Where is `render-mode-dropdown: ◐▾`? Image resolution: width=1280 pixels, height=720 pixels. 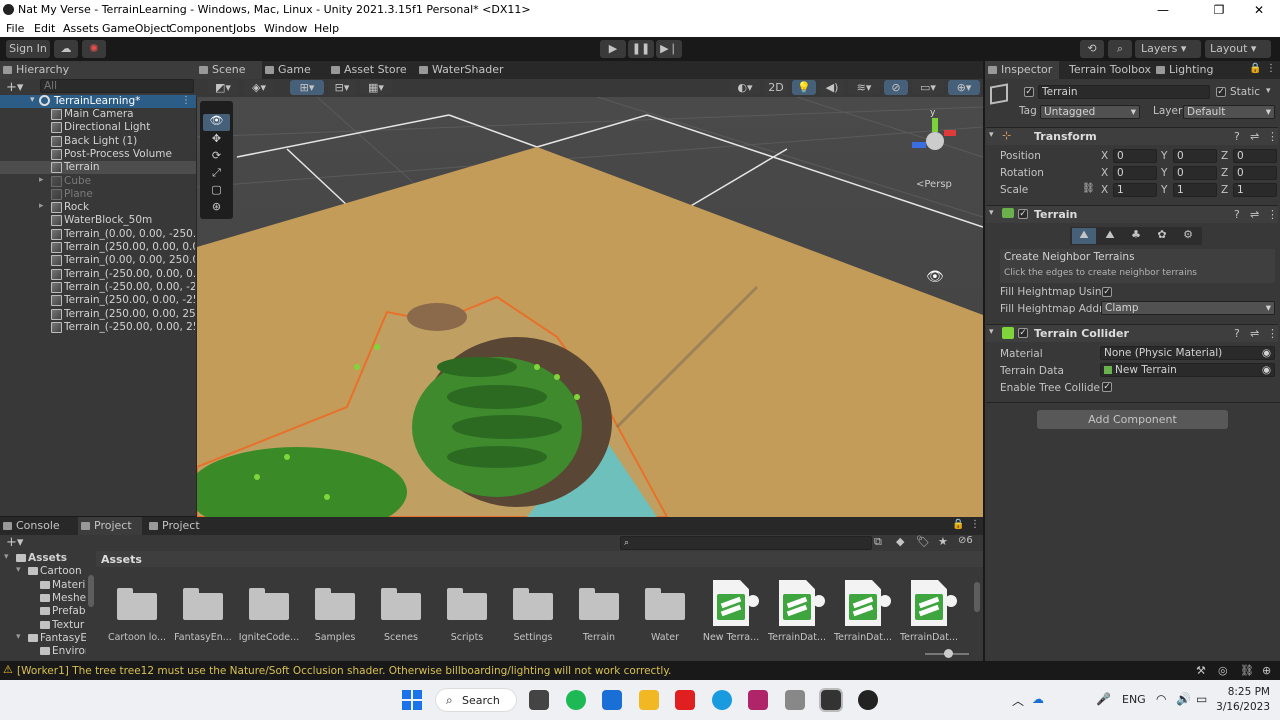 render-mode-dropdown: ◐▾ is located at coordinates (745, 87).